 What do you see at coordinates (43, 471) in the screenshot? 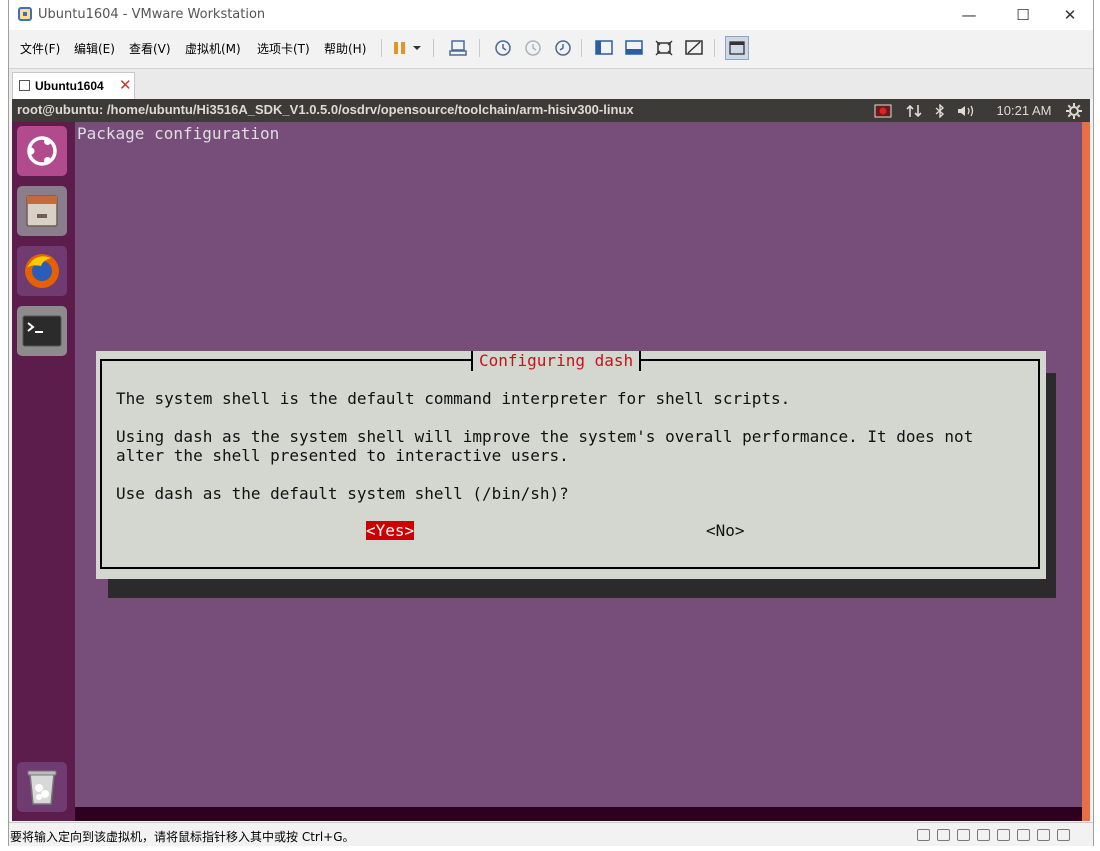
I see `unity-launcher` at bounding box center [43, 471].